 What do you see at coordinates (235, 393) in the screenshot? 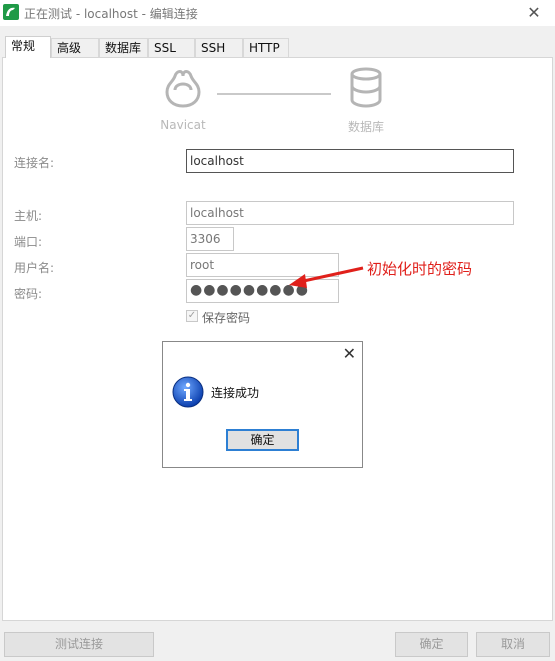
I see `dialog-message: 连接成功` at bounding box center [235, 393].